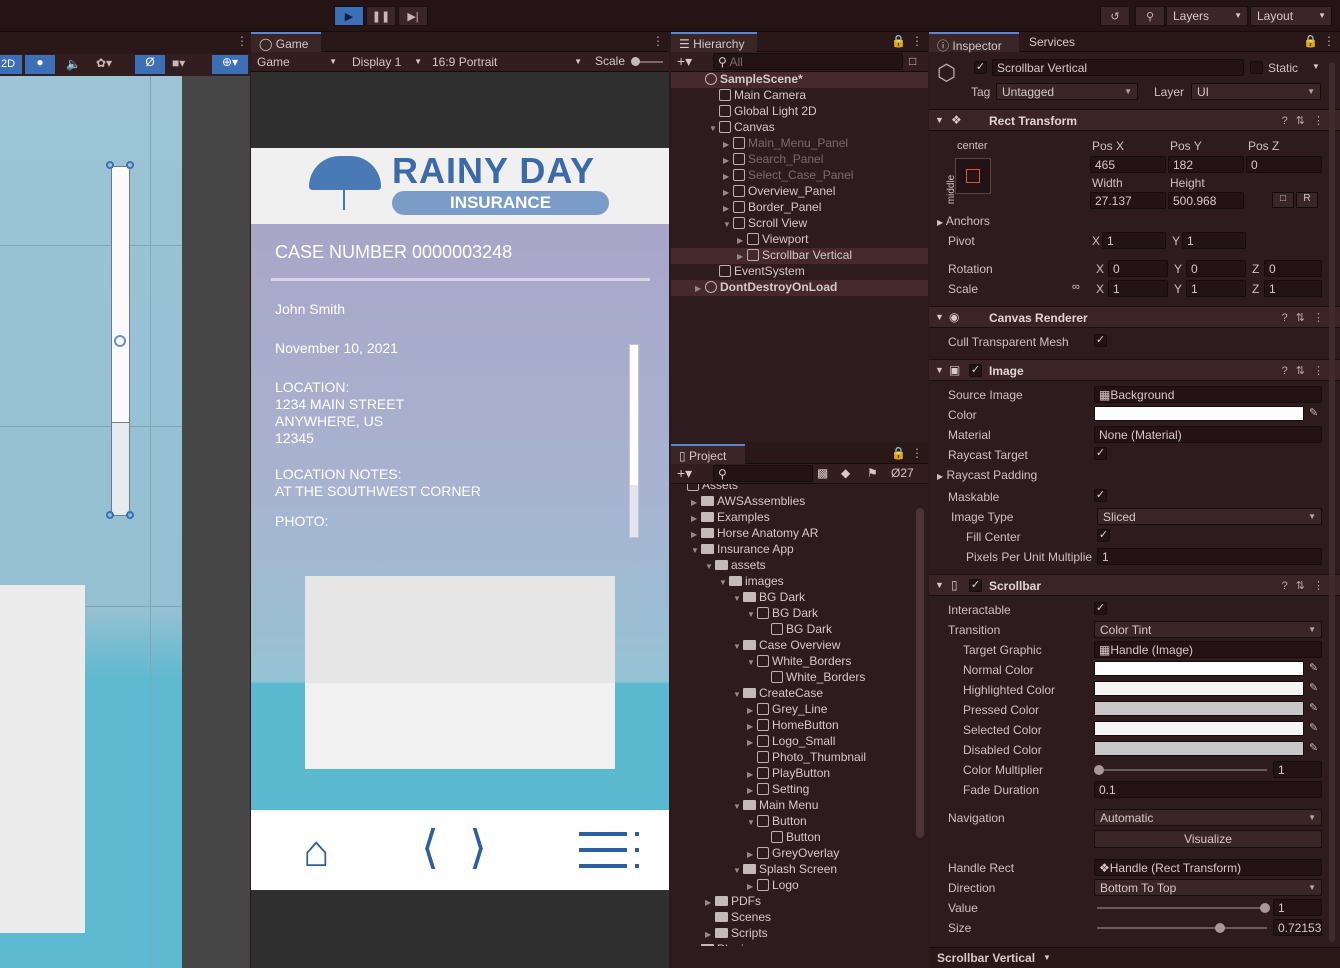 Image resolution: width=1340 pixels, height=968 pixels. I want to click on layers-dropdown: Layers, so click(1207, 16).